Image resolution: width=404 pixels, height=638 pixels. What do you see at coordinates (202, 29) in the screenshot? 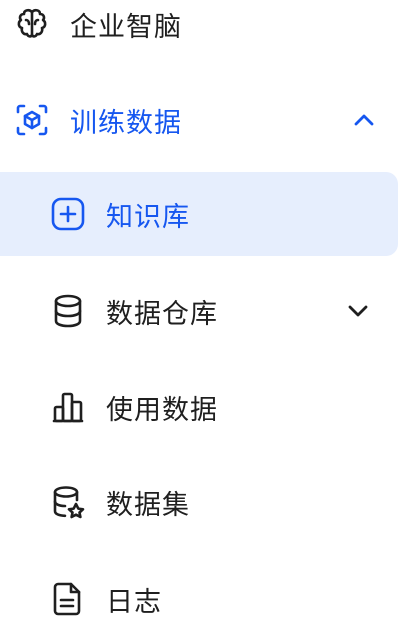
I see `nav-item-ai-brain: 企业智脑` at bounding box center [202, 29].